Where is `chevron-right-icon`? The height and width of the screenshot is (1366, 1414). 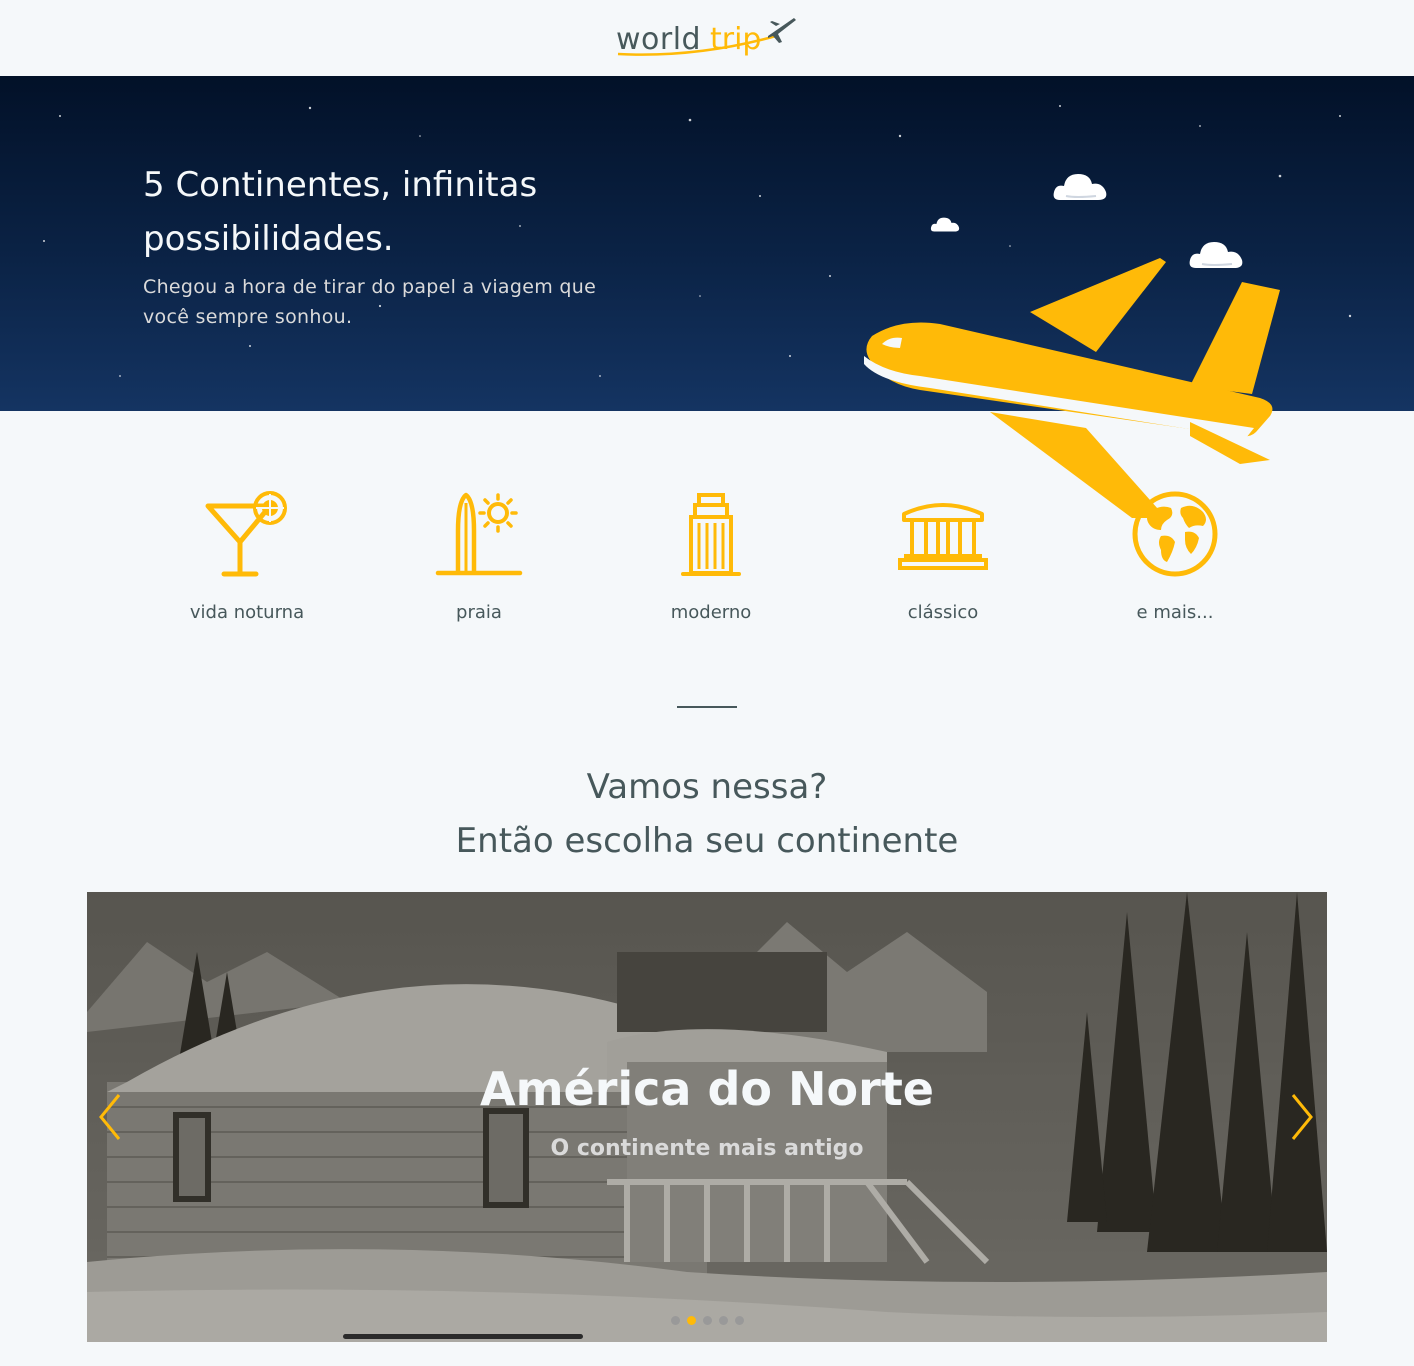
chevron-right-icon is located at coordinates (1302, 1117).